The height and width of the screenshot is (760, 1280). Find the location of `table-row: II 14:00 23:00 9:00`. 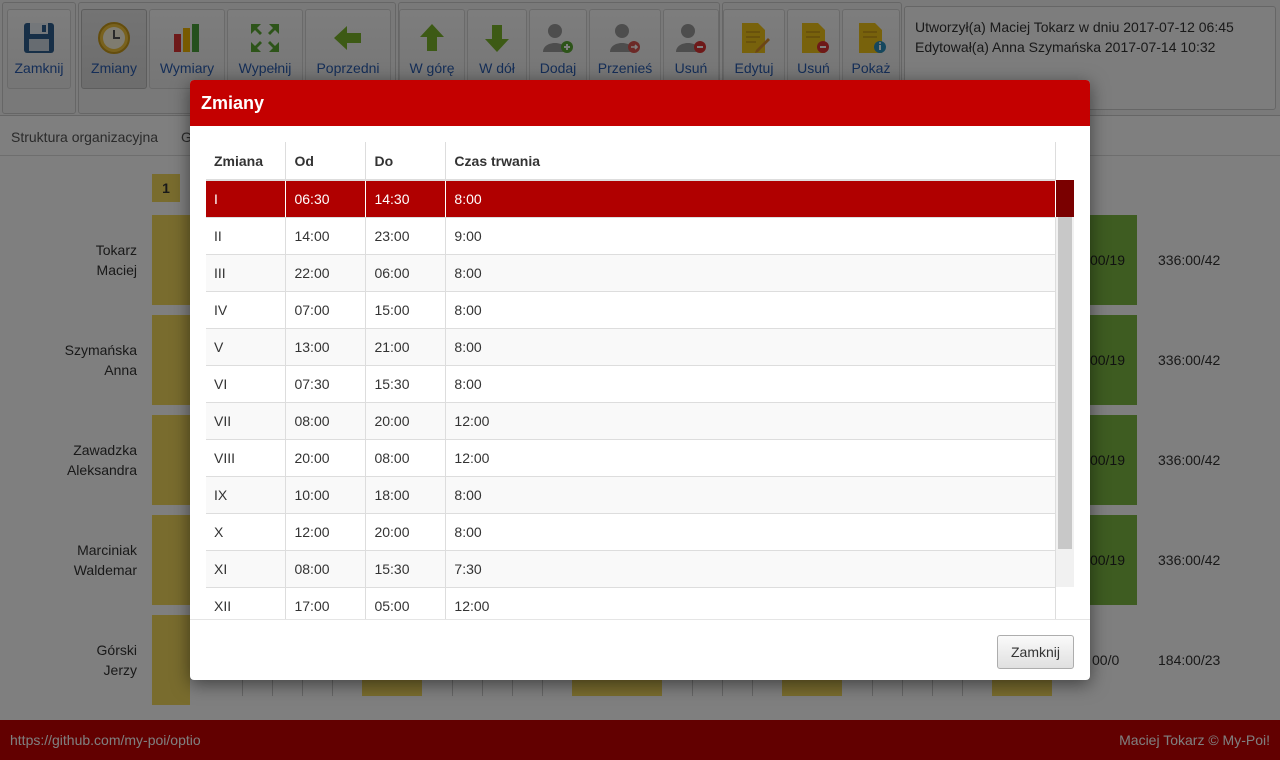

table-row: II 14:00 23:00 9:00 is located at coordinates (631, 236).